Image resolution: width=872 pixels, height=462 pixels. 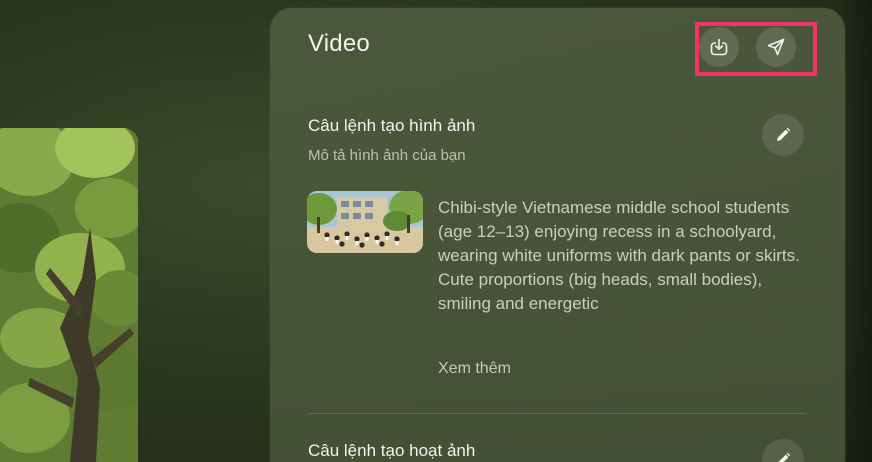 I want to click on section-divider, so click(x=557, y=413).